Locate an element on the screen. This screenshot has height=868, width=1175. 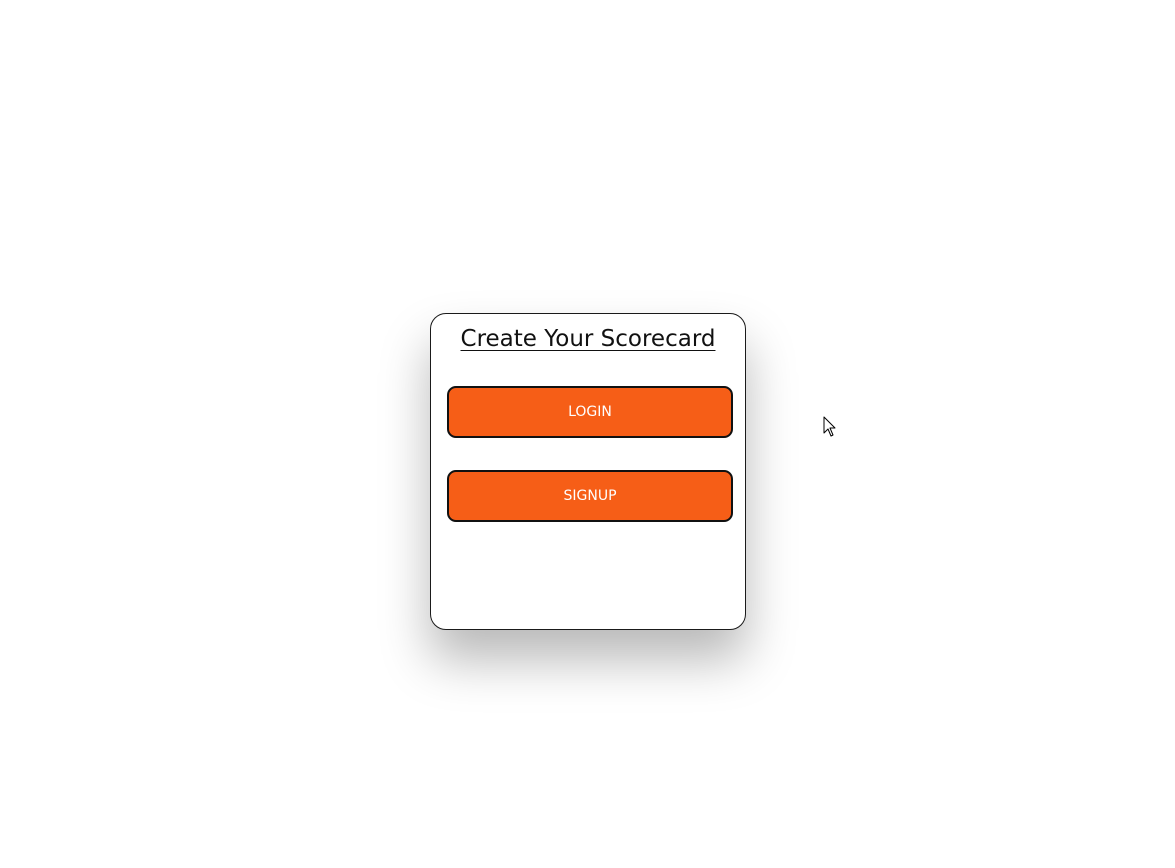
card-title: Create Your Scorecard is located at coordinates (588, 339).